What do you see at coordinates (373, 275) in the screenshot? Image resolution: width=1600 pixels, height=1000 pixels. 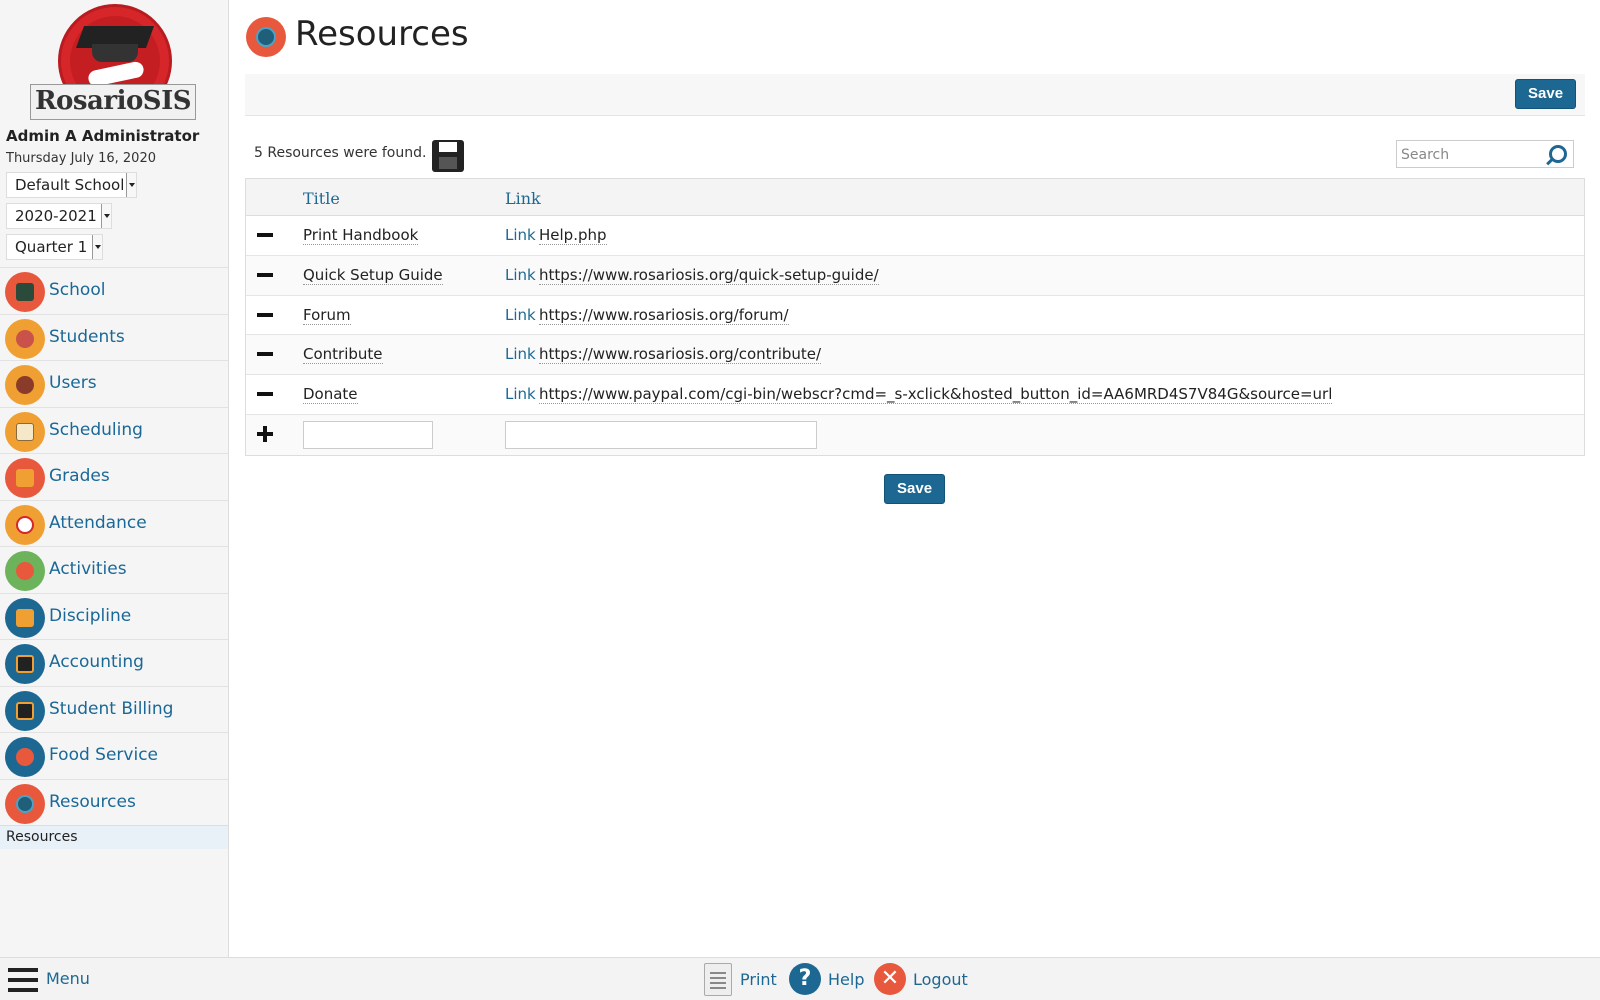 I see `resource-title: Quick Setup Guide` at bounding box center [373, 275].